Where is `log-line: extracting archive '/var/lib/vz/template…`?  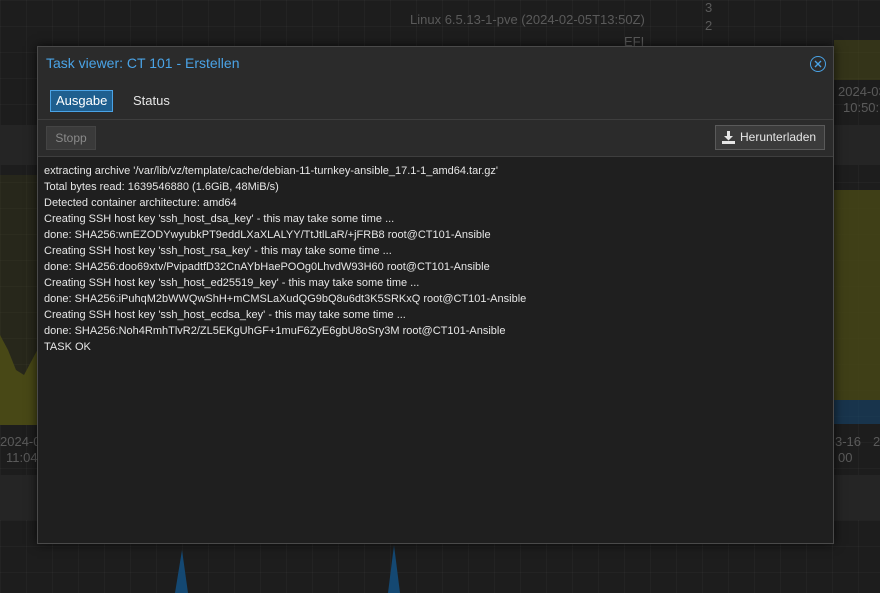 log-line: extracting archive '/var/lib/vz/template… is located at coordinates (271, 171).